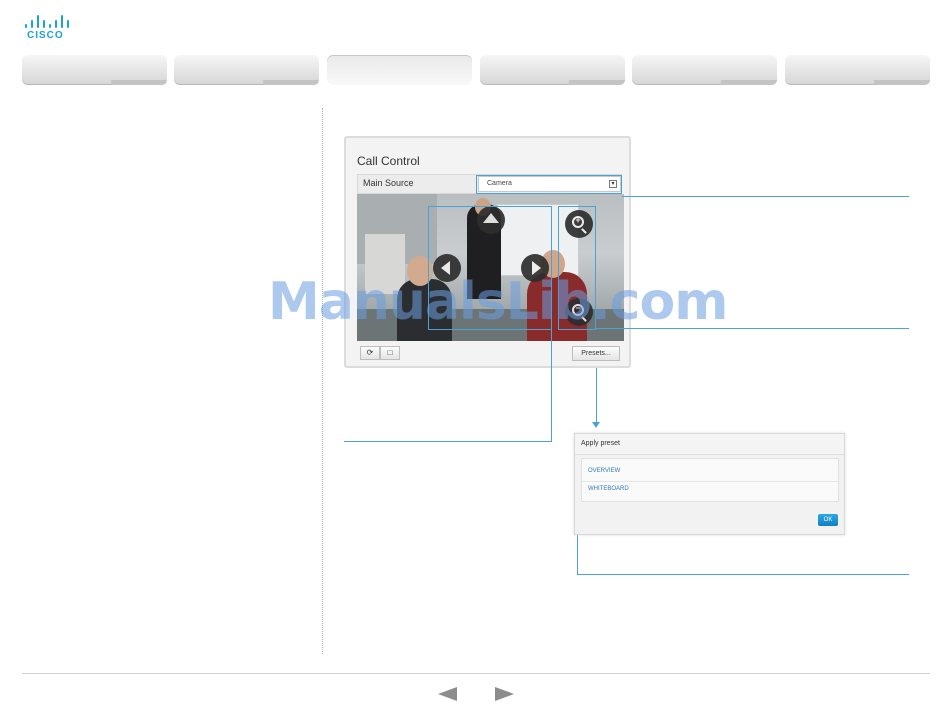 This screenshot has height=711, width=950. I want to click on watermark: ManualsLib.com, so click(498, 302).